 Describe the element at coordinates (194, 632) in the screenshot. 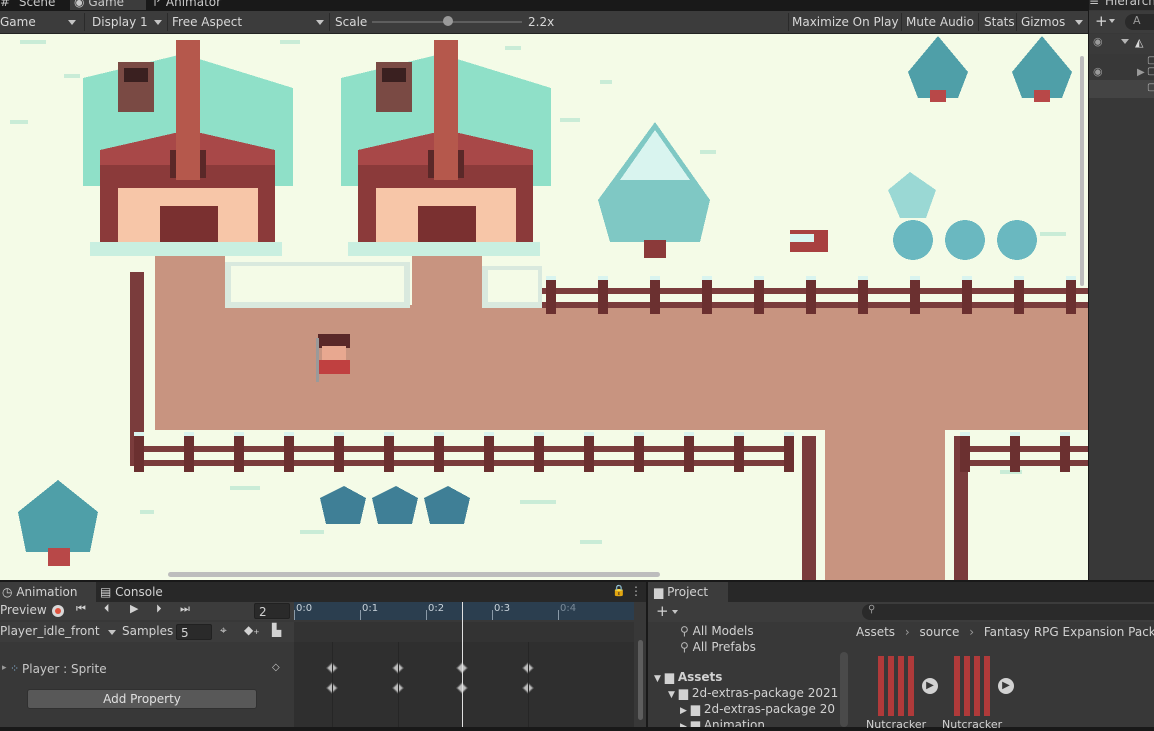

I see `samples-field: 5` at that location.